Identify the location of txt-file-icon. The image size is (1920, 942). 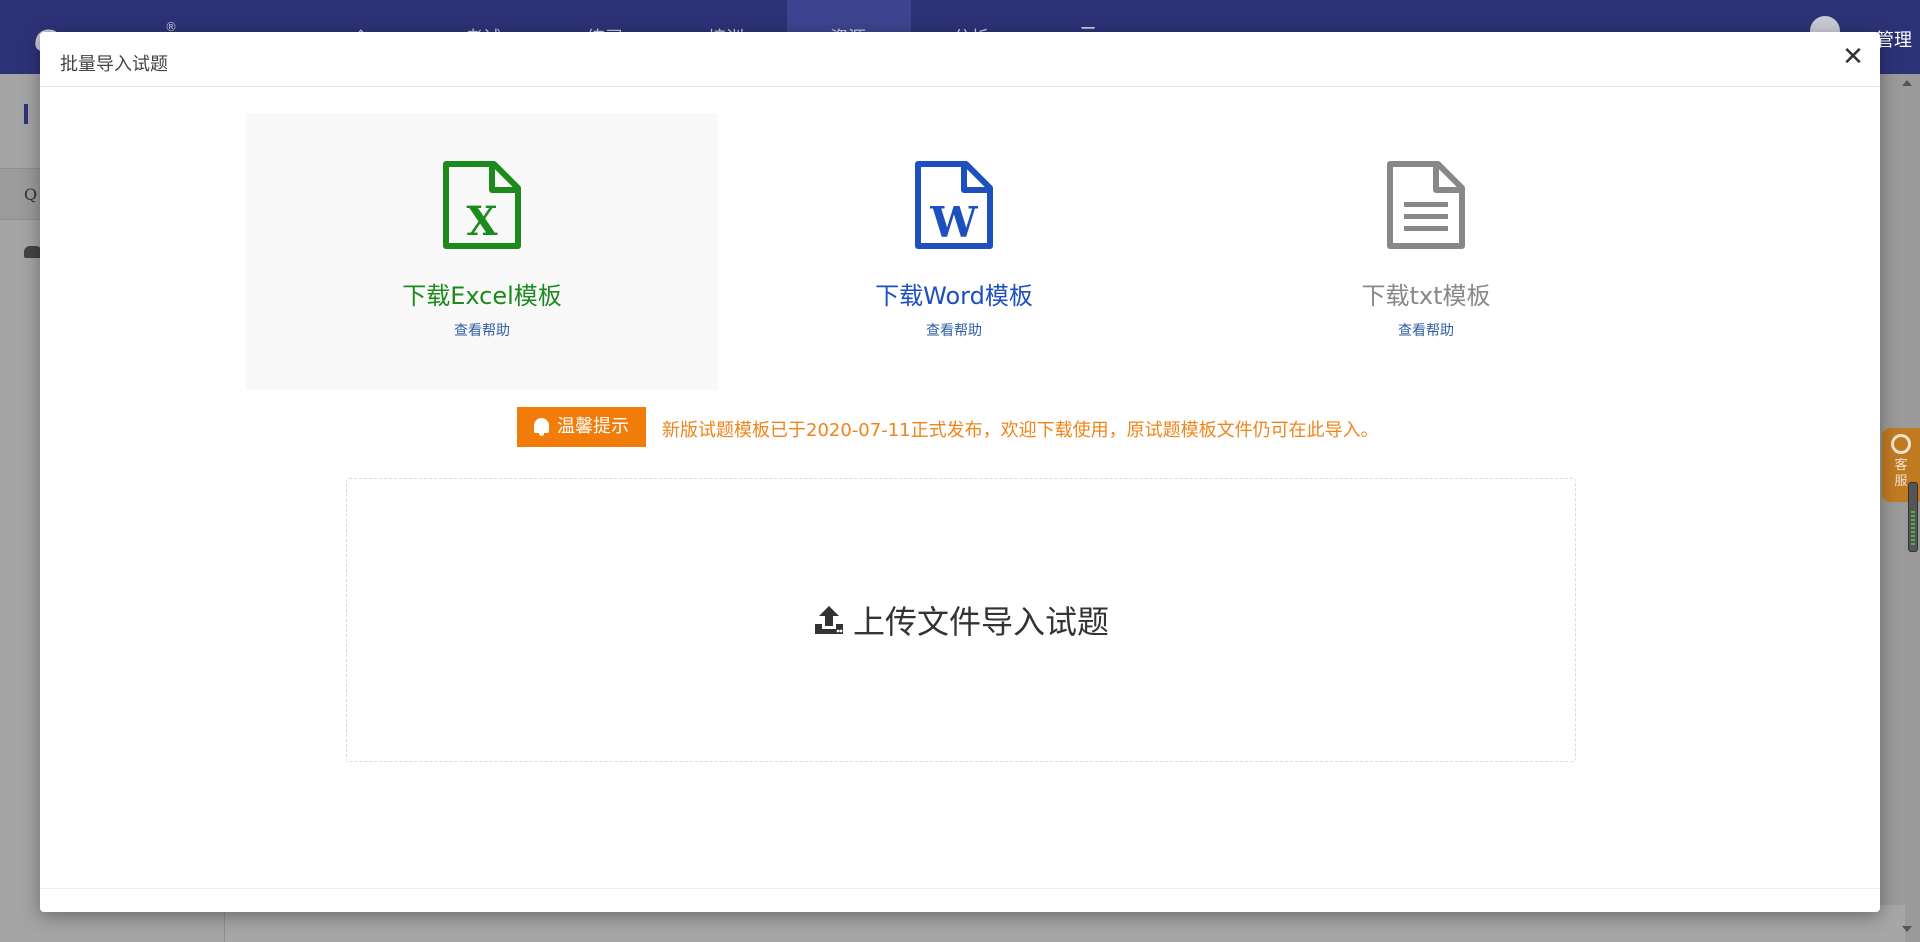
(1426, 205).